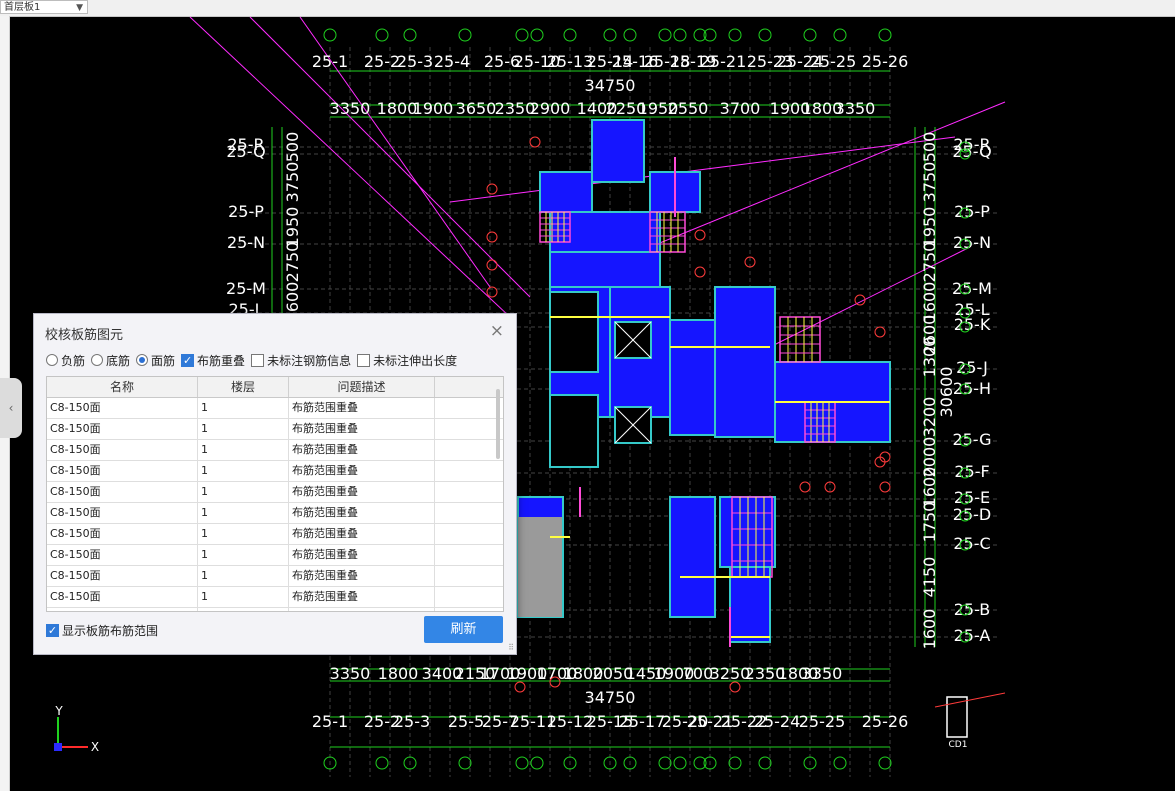 The height and width of the screenshot is (791, 1175). What do you see at coordinates (688, 108) in the screenshot?
I see `dimension-value-top: 2550` at bounding box center [688, 108].